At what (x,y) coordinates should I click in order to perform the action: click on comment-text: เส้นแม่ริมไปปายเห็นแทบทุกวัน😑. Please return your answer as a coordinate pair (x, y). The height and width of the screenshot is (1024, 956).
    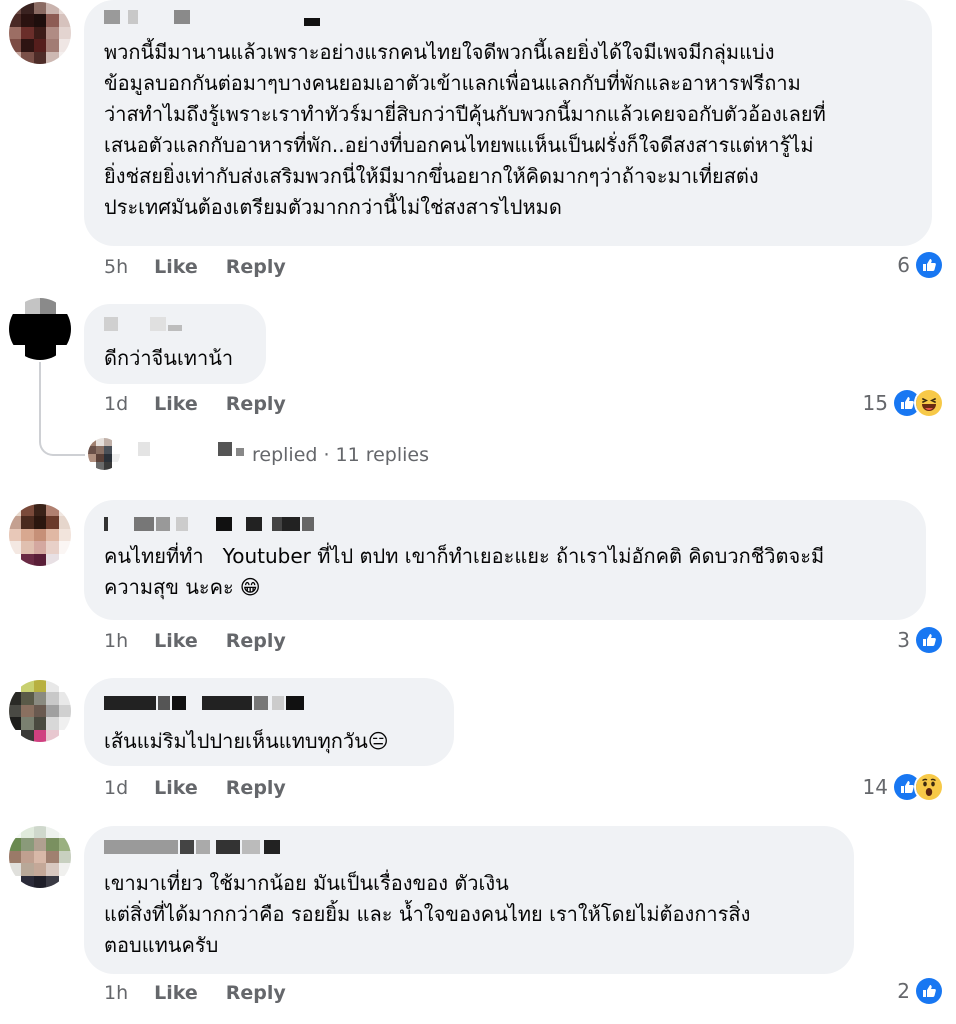
    Looking at the image, I should click on (246, 741).